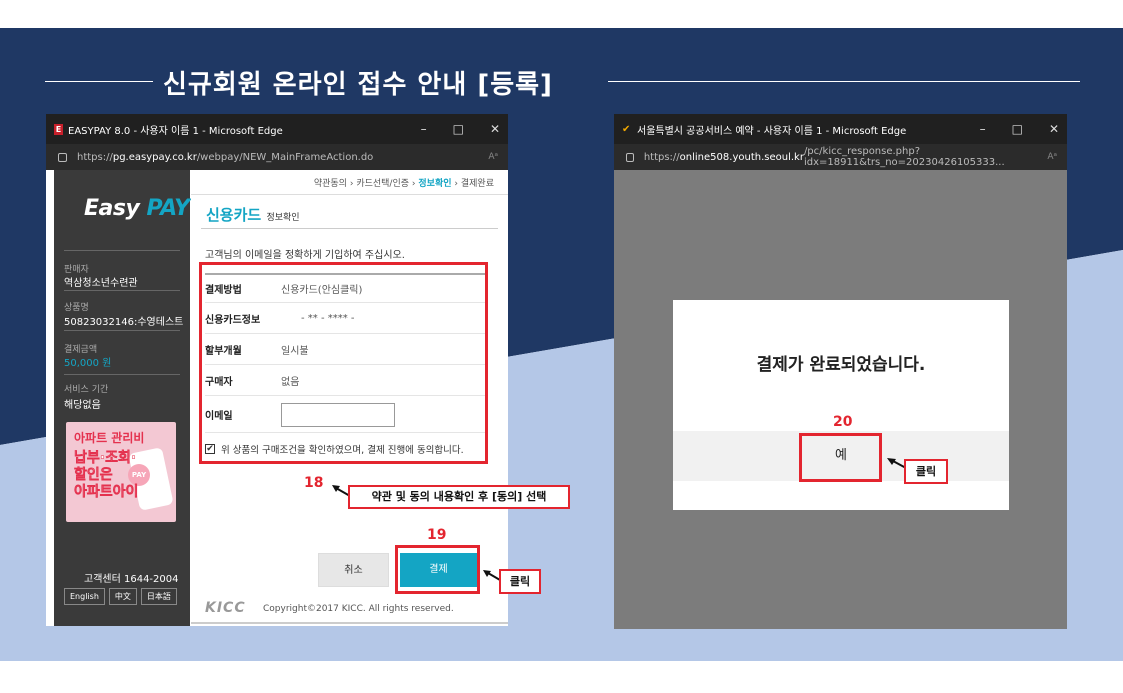  I want to click on window-title: EASYPAY 8.0 - 사용자 이름 1 - Microsoft Edge, so click(175, 131).